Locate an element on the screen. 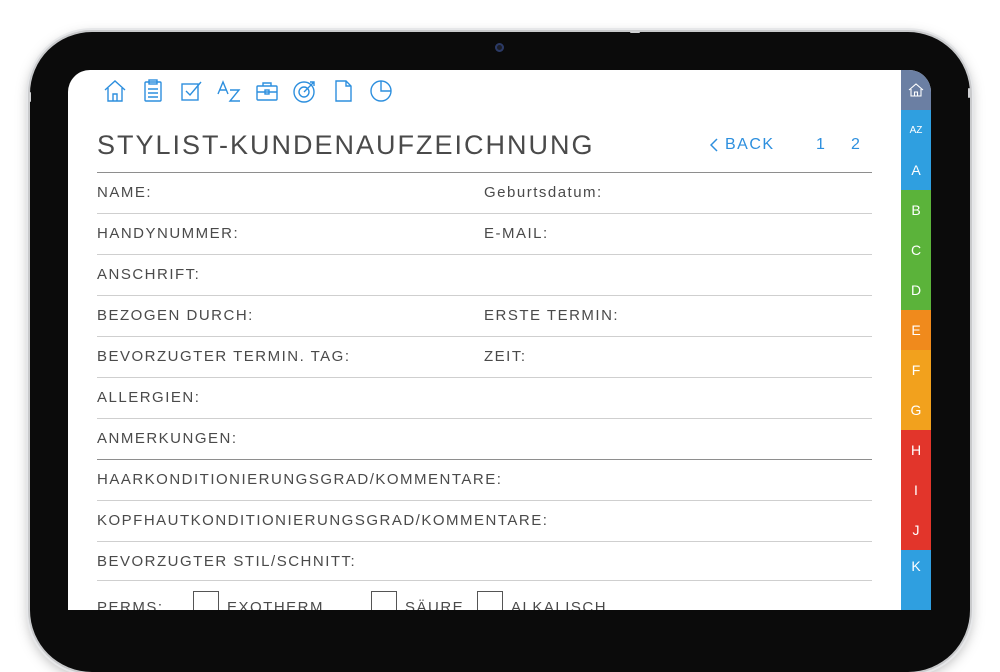  allergies-label: ALLERGIEN: is located at coordinates (149, 397).